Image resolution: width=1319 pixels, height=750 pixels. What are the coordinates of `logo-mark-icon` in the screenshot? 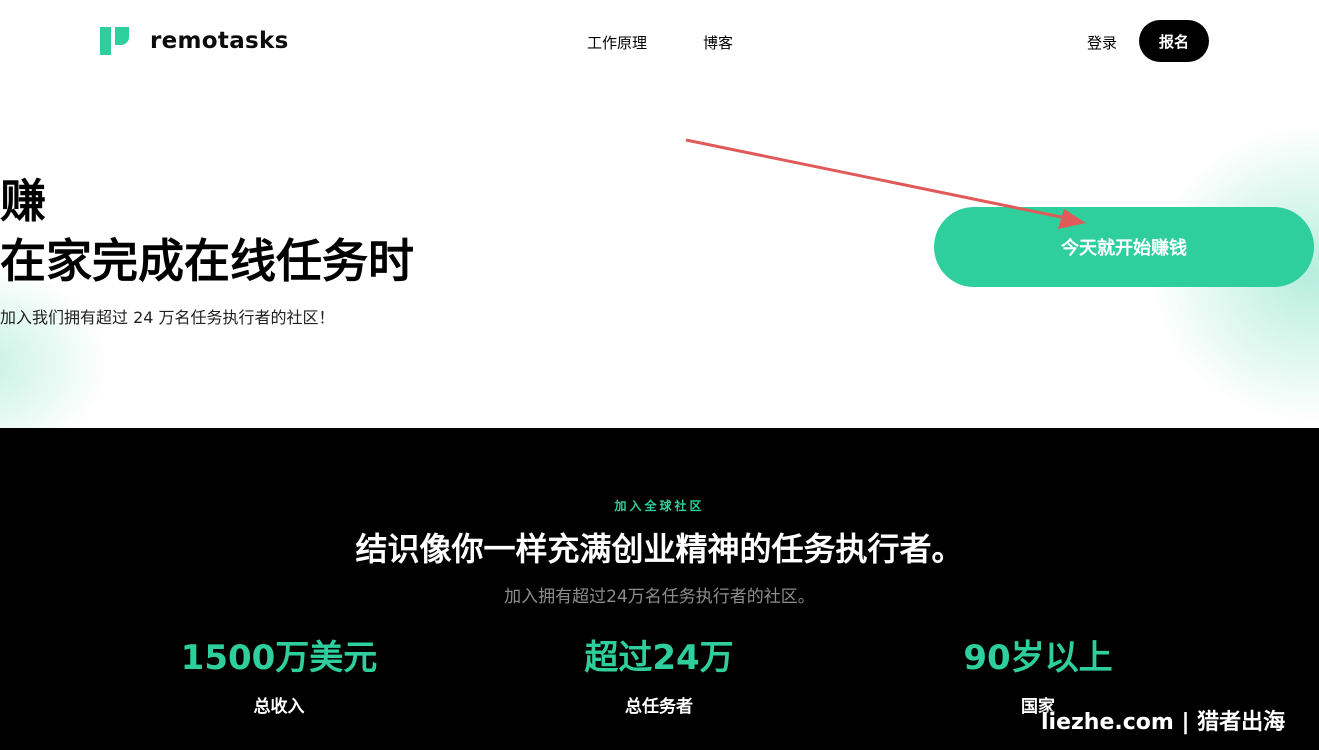 It's located at (116, 41).